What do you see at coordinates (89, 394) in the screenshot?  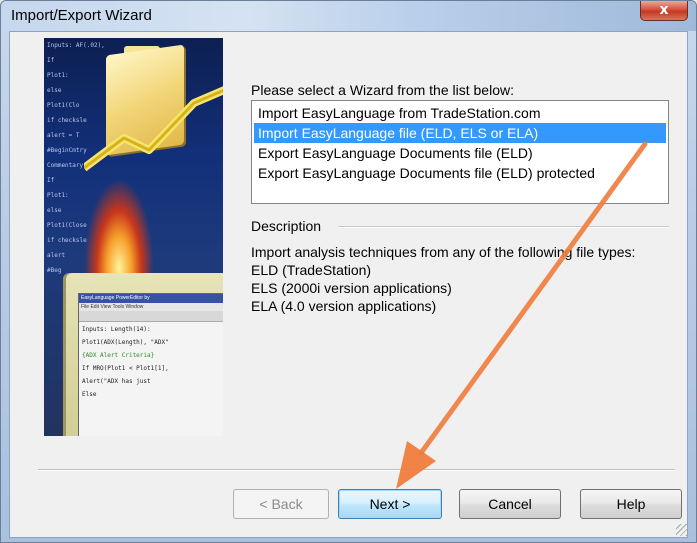 I see `editor-code-line: Else` at bounding box center [89, 394].